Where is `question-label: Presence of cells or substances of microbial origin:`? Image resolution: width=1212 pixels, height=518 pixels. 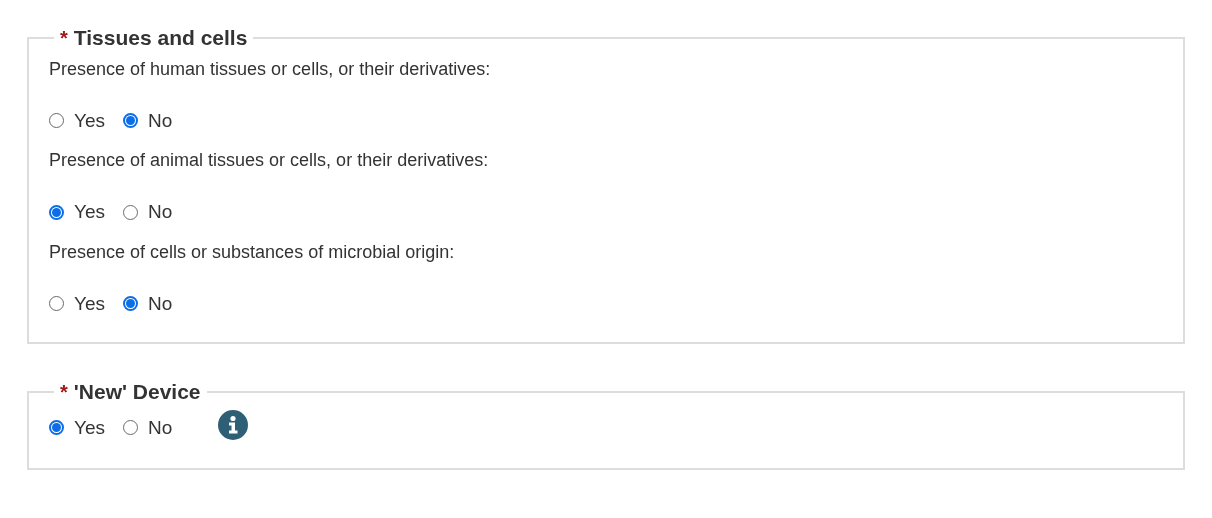
question-label: Presence of cells or substances of microbial origin: is located at coordinates (252, 252).